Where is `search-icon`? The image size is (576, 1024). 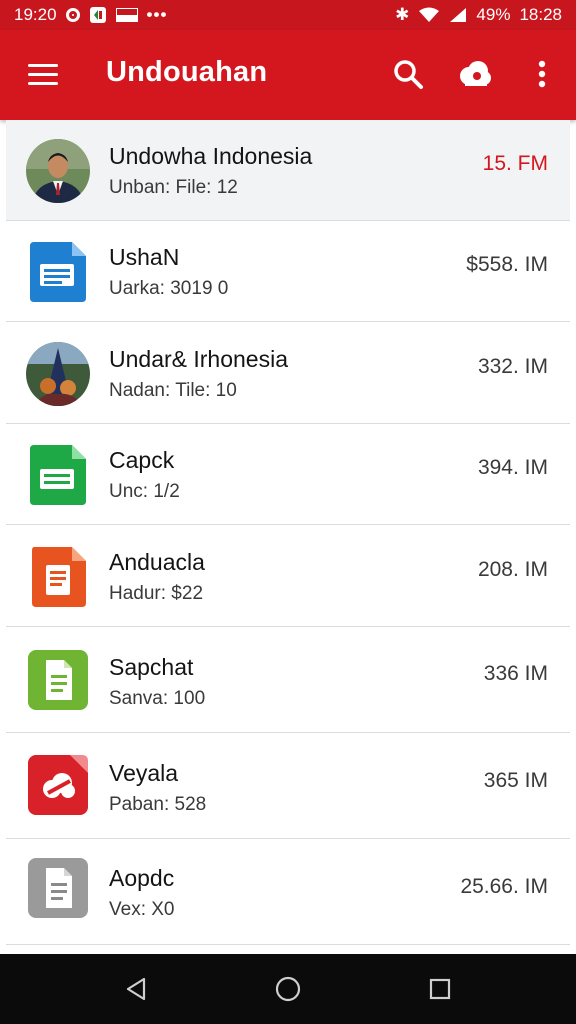 search-icon is located at coordinates (408, 74).